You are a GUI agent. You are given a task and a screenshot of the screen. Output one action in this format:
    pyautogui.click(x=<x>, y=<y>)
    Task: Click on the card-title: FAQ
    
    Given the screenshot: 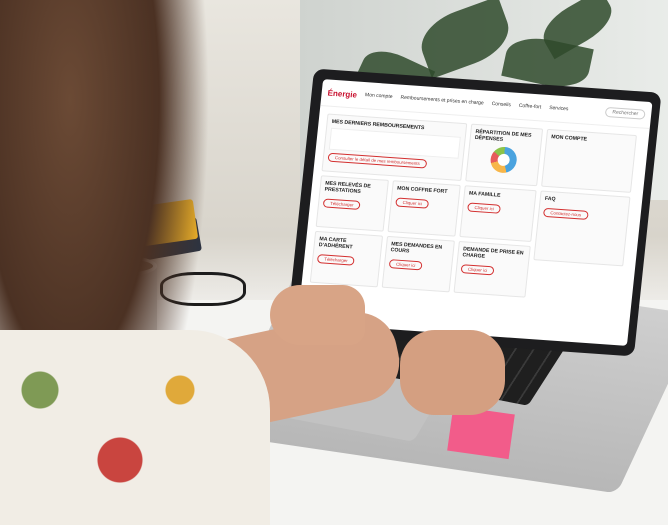 What is the action you would take?
    pyautogui.click(x=550, y=199)
    